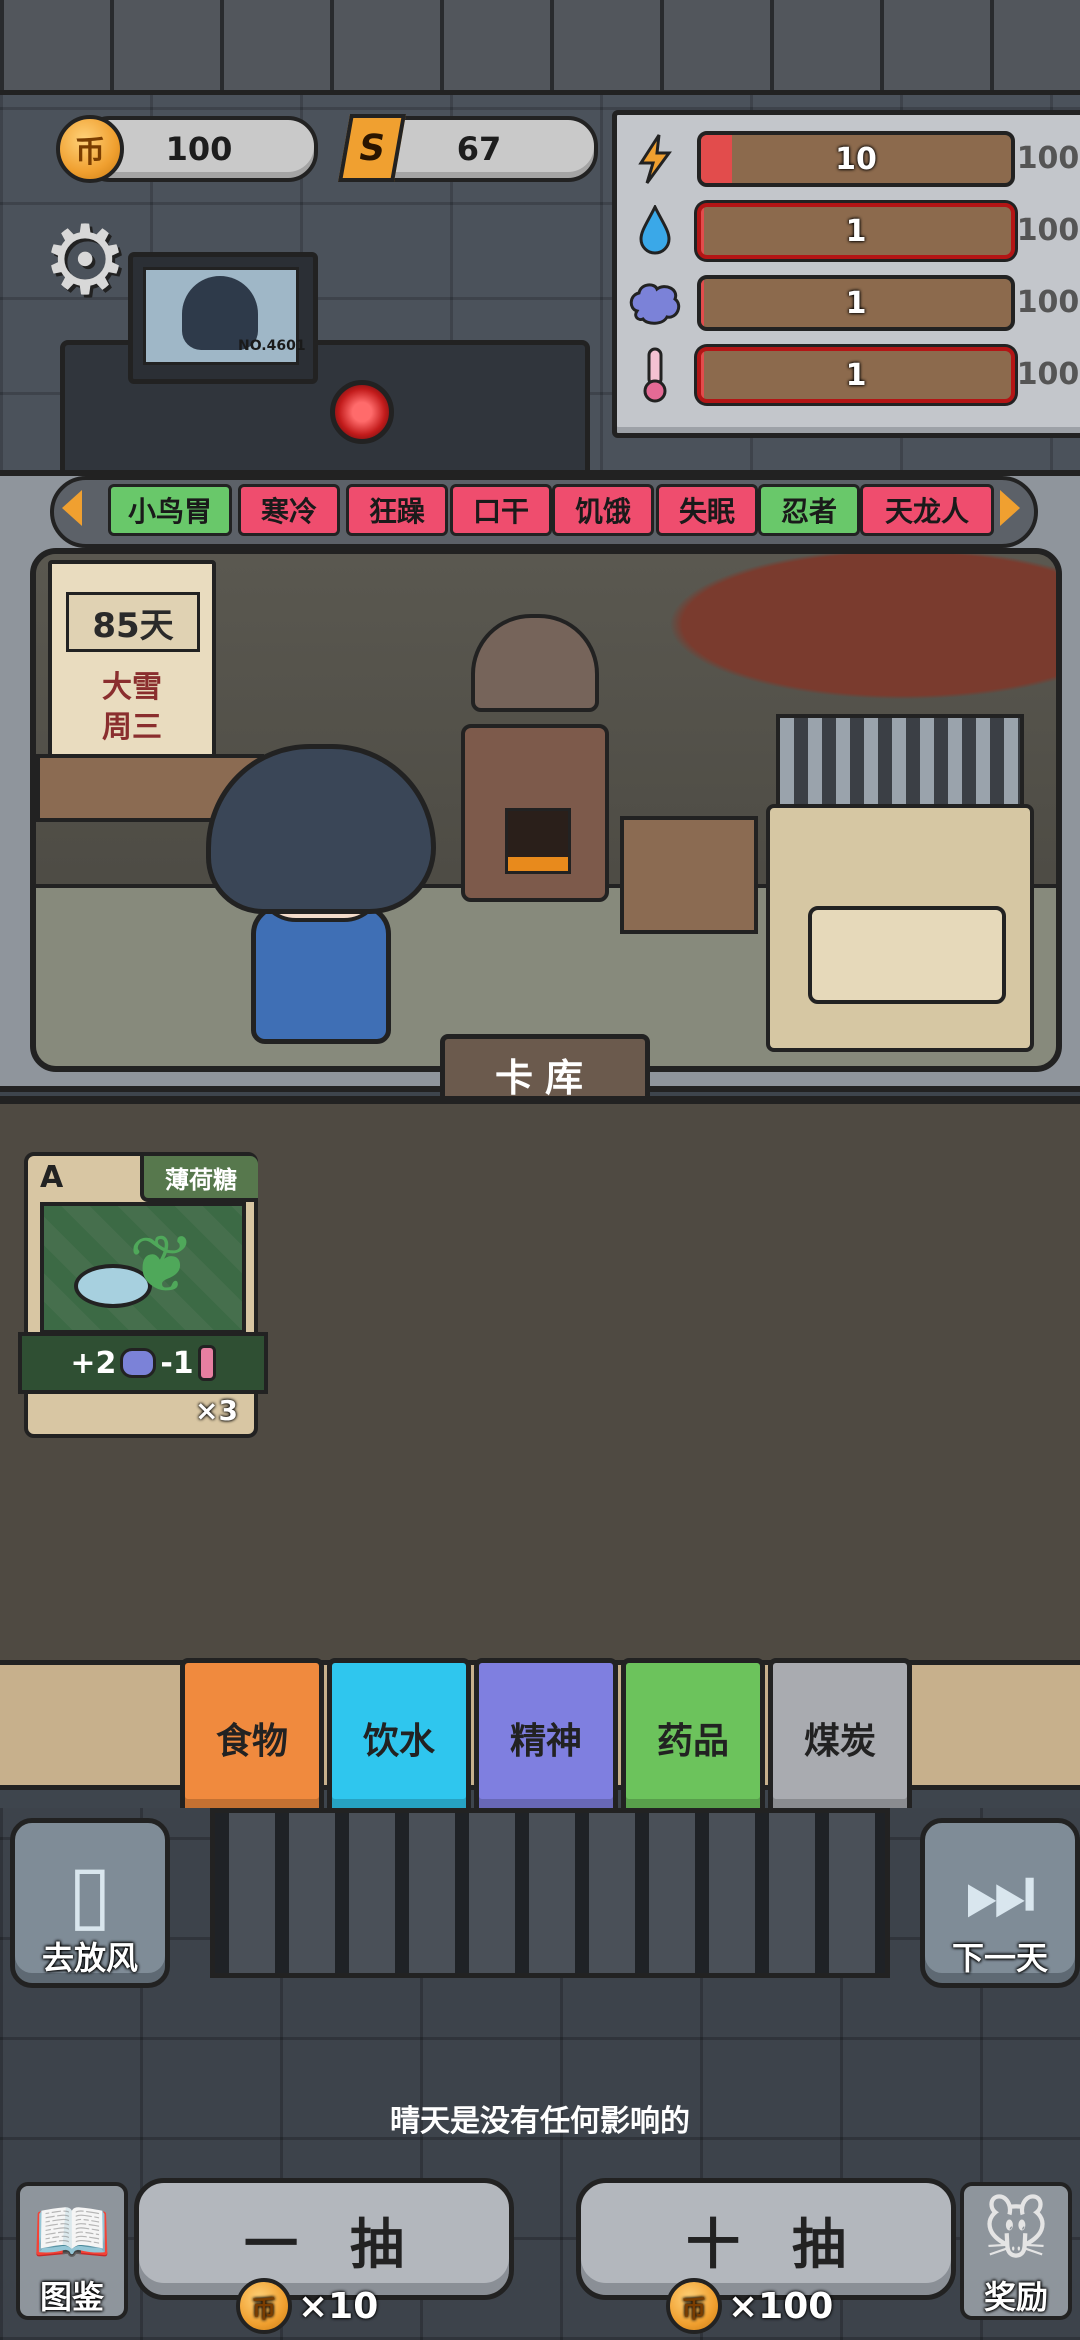 Image resolution: width=1080 pixels, height=2340 pixels. What do you see at coordinates (399, 1738) in the screenshot?
I see `category-water-tab: 饮水` at bounding box center [399, 1738].